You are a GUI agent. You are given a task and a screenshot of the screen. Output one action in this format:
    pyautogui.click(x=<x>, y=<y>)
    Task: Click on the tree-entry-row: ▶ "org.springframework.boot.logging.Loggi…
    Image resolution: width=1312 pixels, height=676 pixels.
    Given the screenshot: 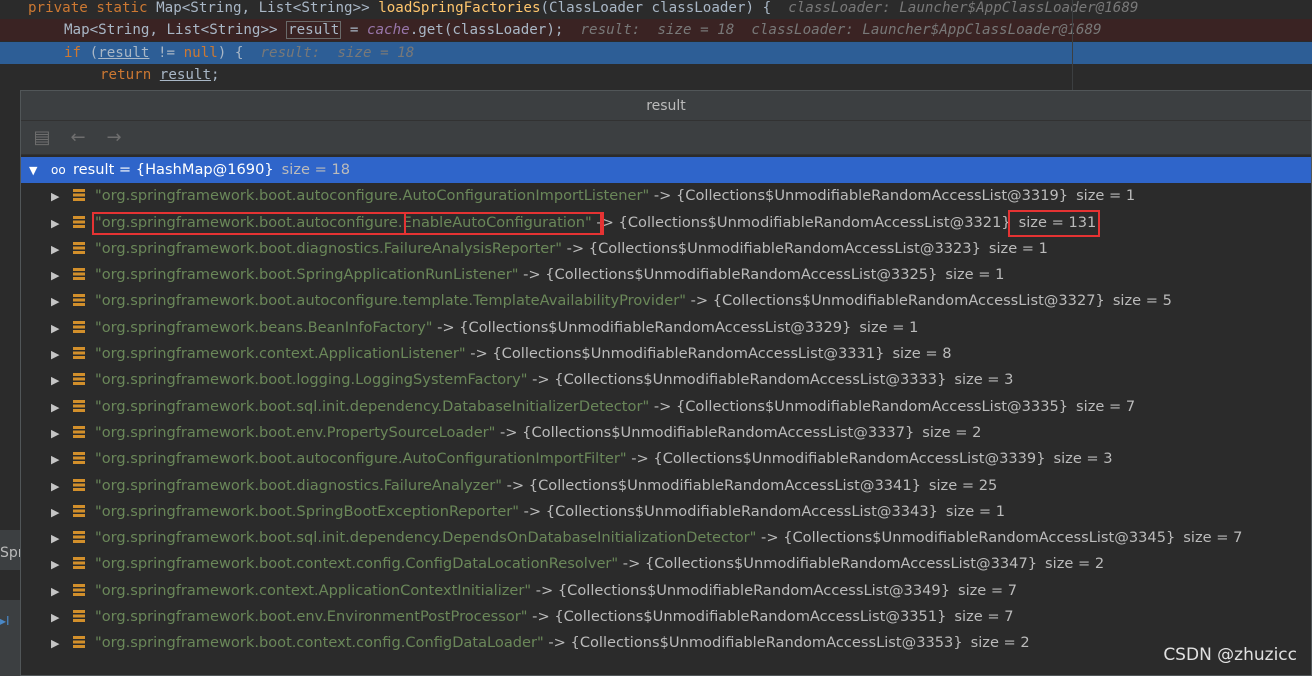 What is the action you would take?
    pyautogui.click(x=666, y=380)
    